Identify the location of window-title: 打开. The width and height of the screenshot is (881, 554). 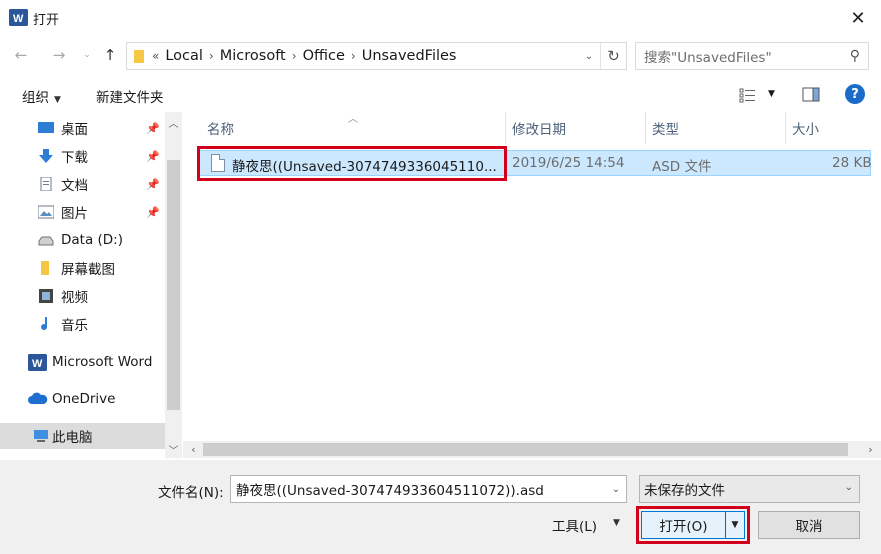
(46, 20).